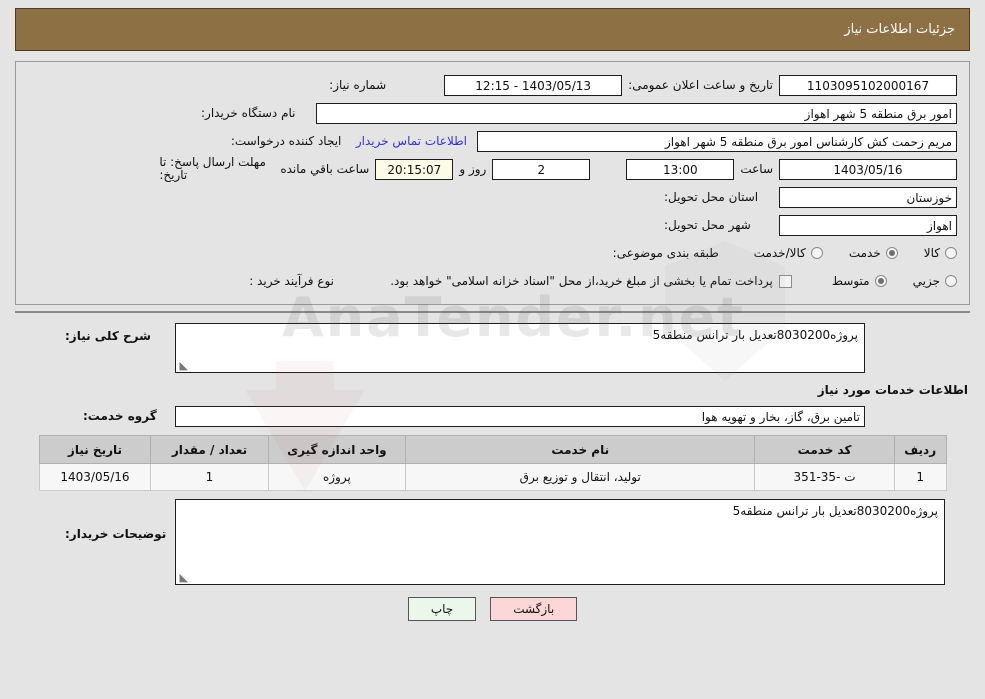 The image size is (985, 699). What do you see at coordinates (442, 609) in the screenshot?
I see `print-button: چاپ` at bounding box center [442, 609].